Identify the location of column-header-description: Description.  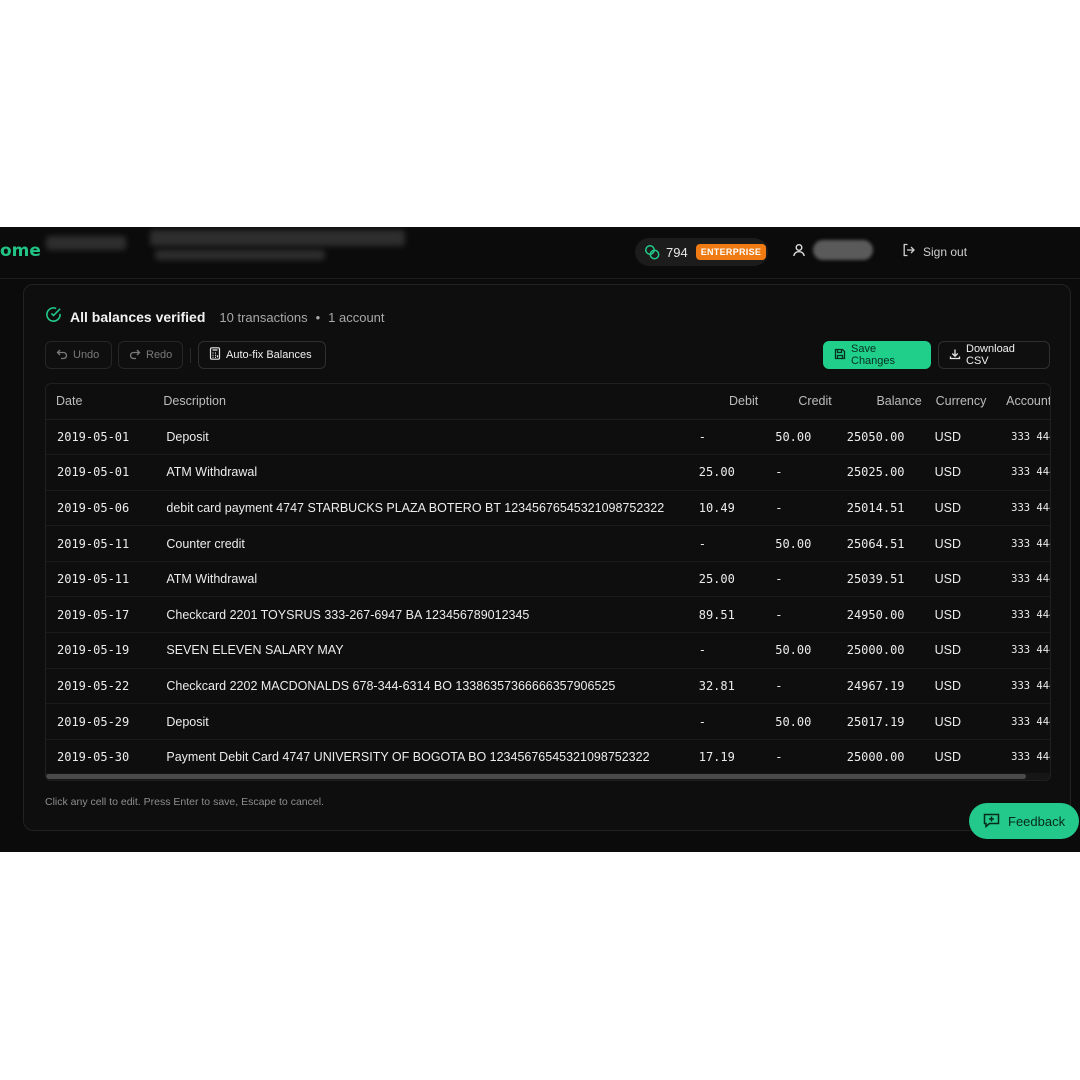
(426, 402).